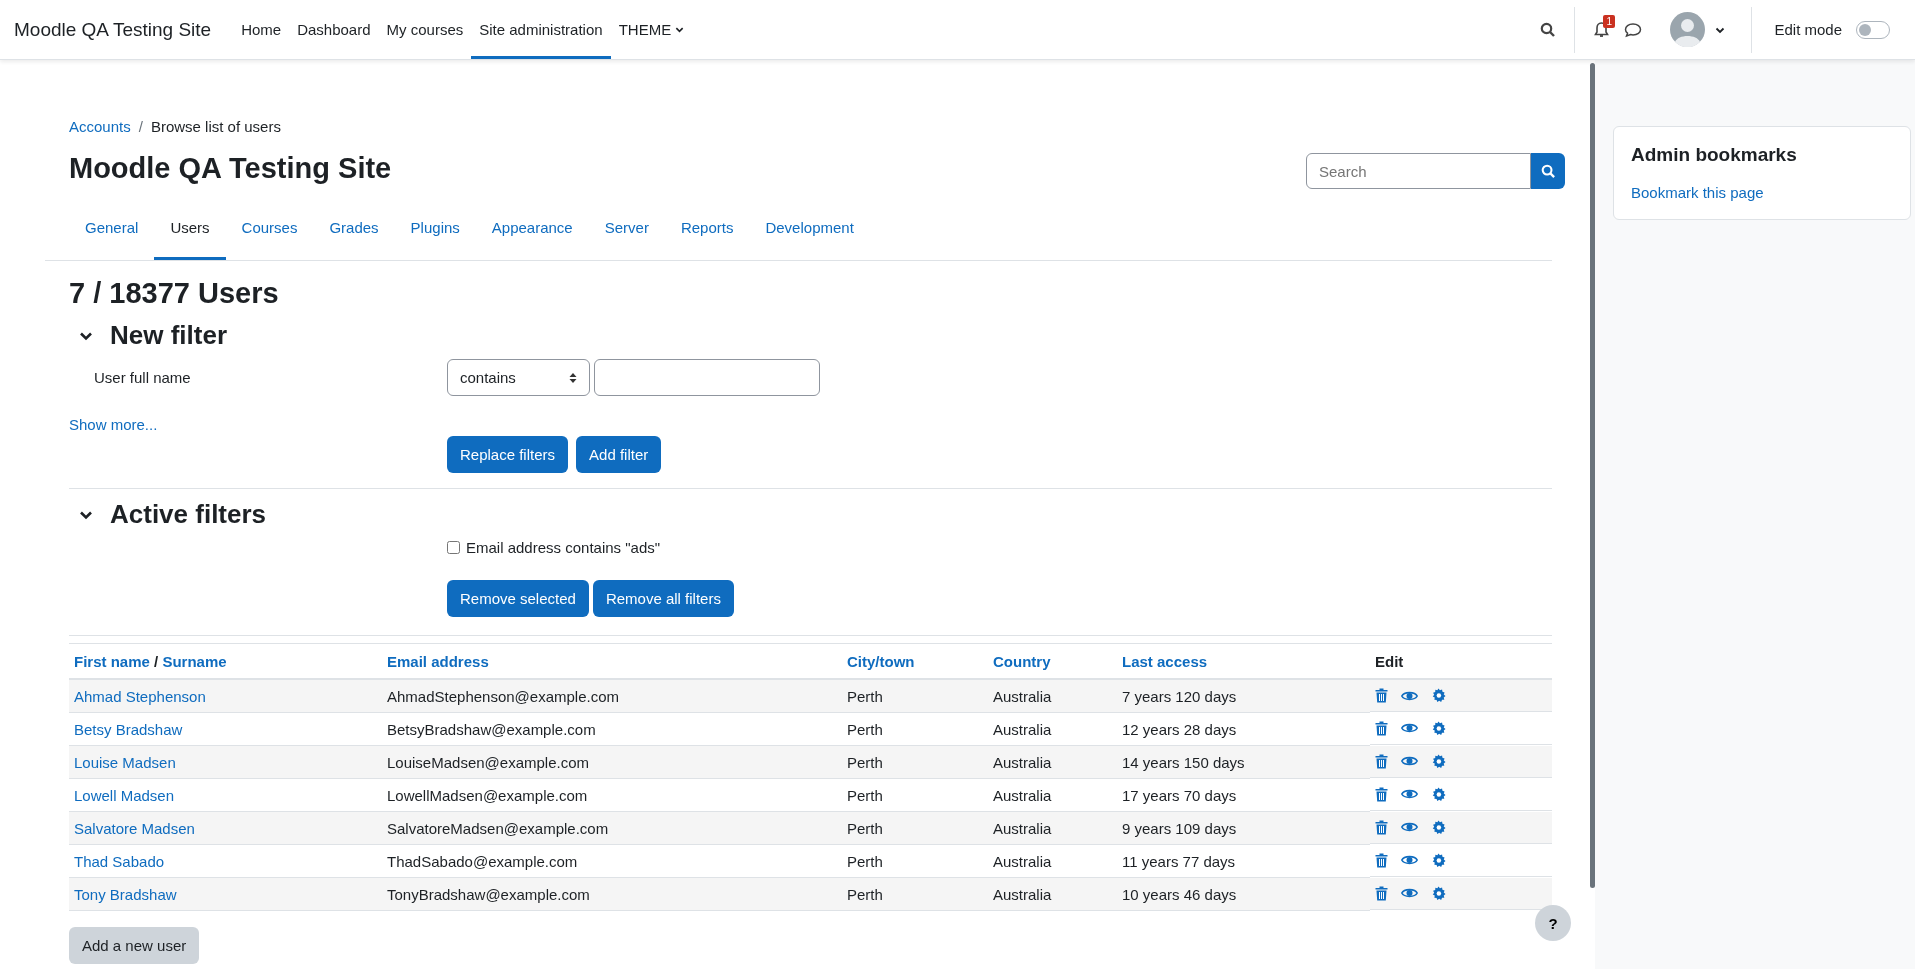 The image size is (1915, 969). What do you see at coordinates (453, 547) in the screenshot?
I see `filter-checkbox` at bounding box center [453, 547].